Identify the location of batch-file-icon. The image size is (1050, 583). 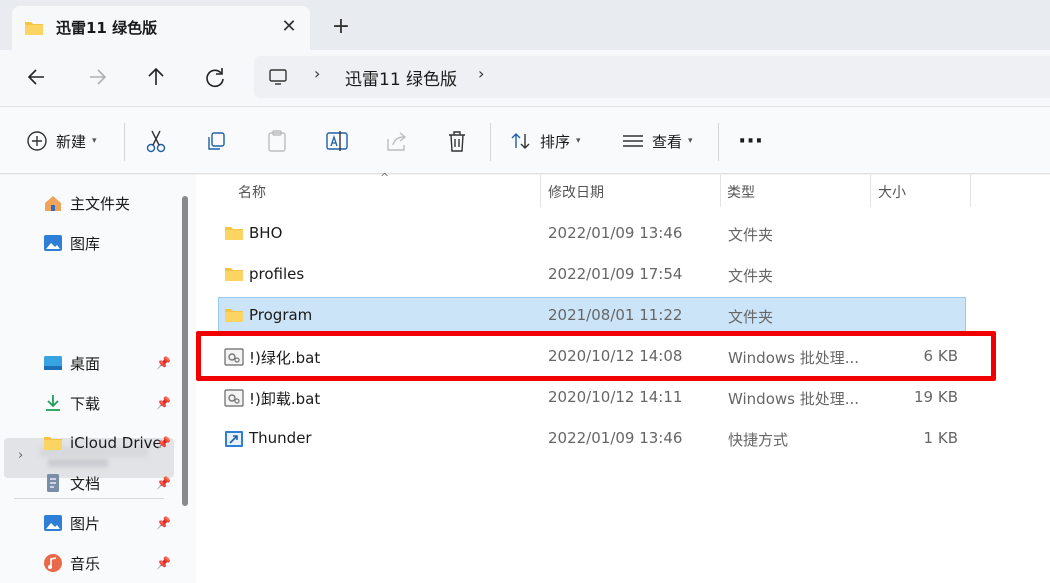
(234, 398).